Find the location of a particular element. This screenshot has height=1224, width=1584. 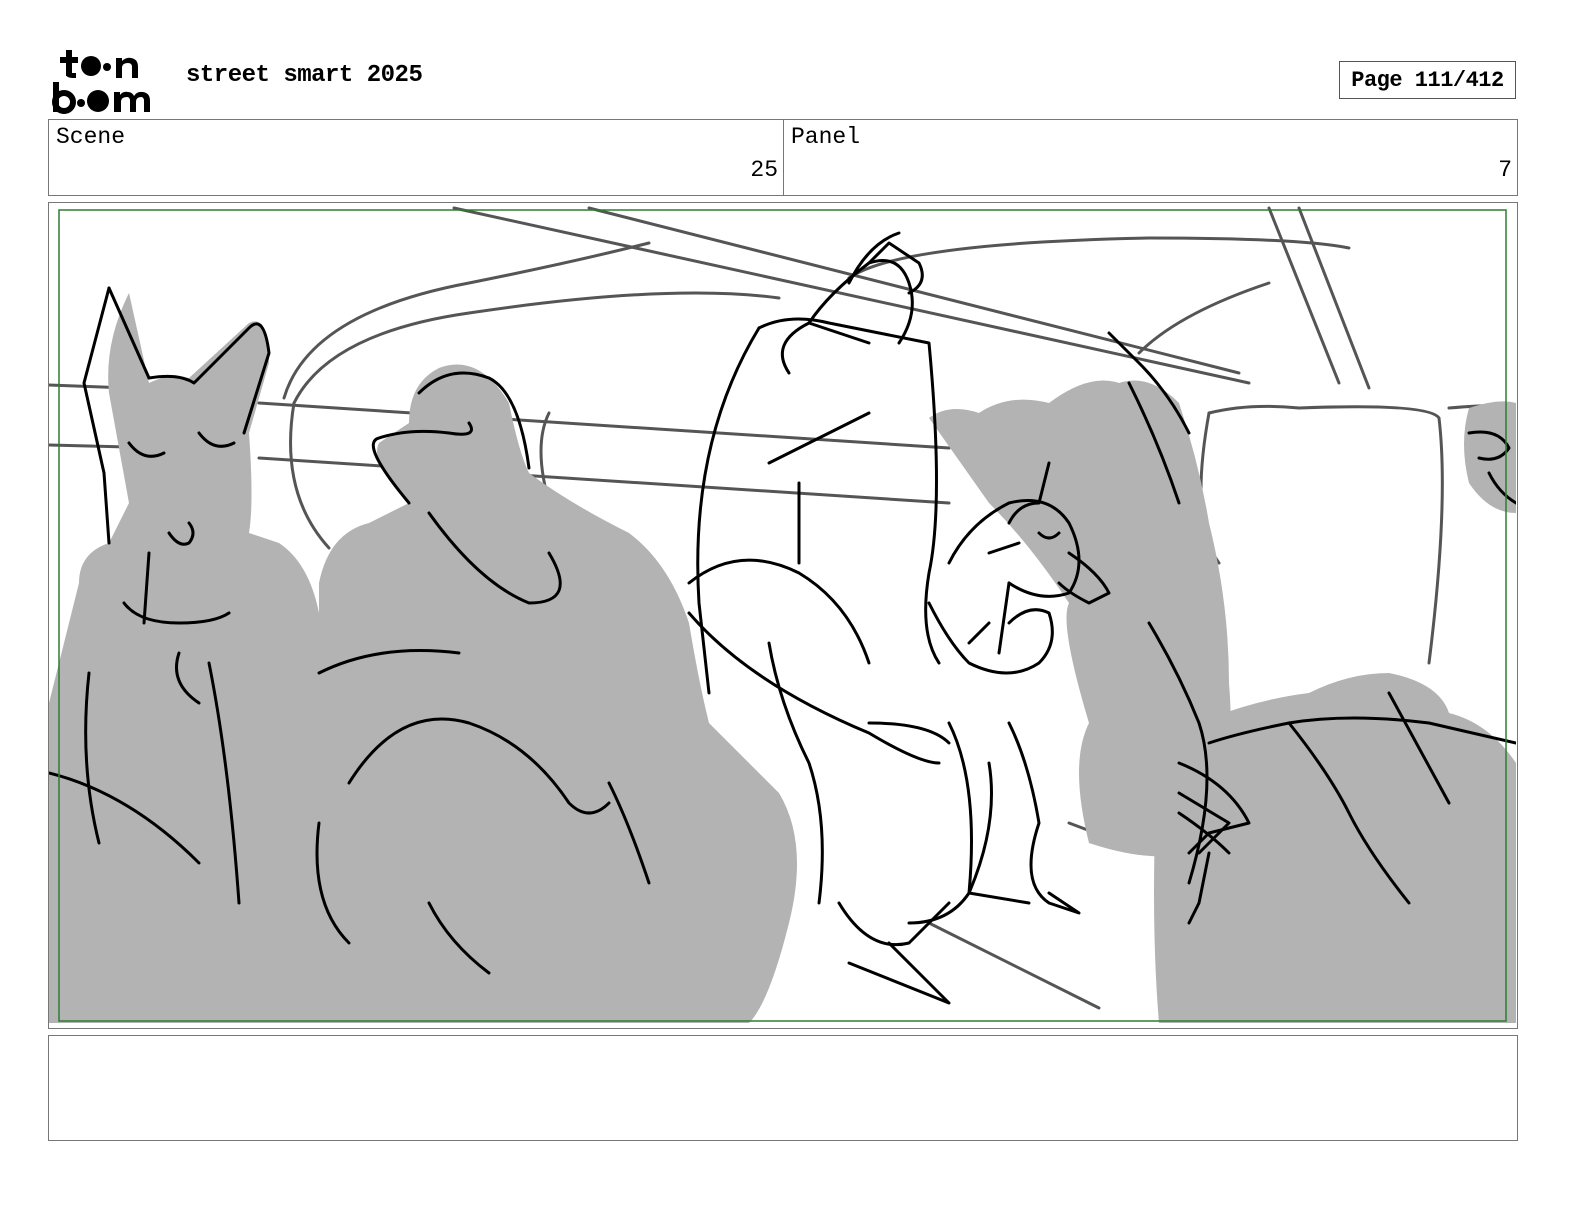

panel-number: 7 is located at coordinates (1505, 170).